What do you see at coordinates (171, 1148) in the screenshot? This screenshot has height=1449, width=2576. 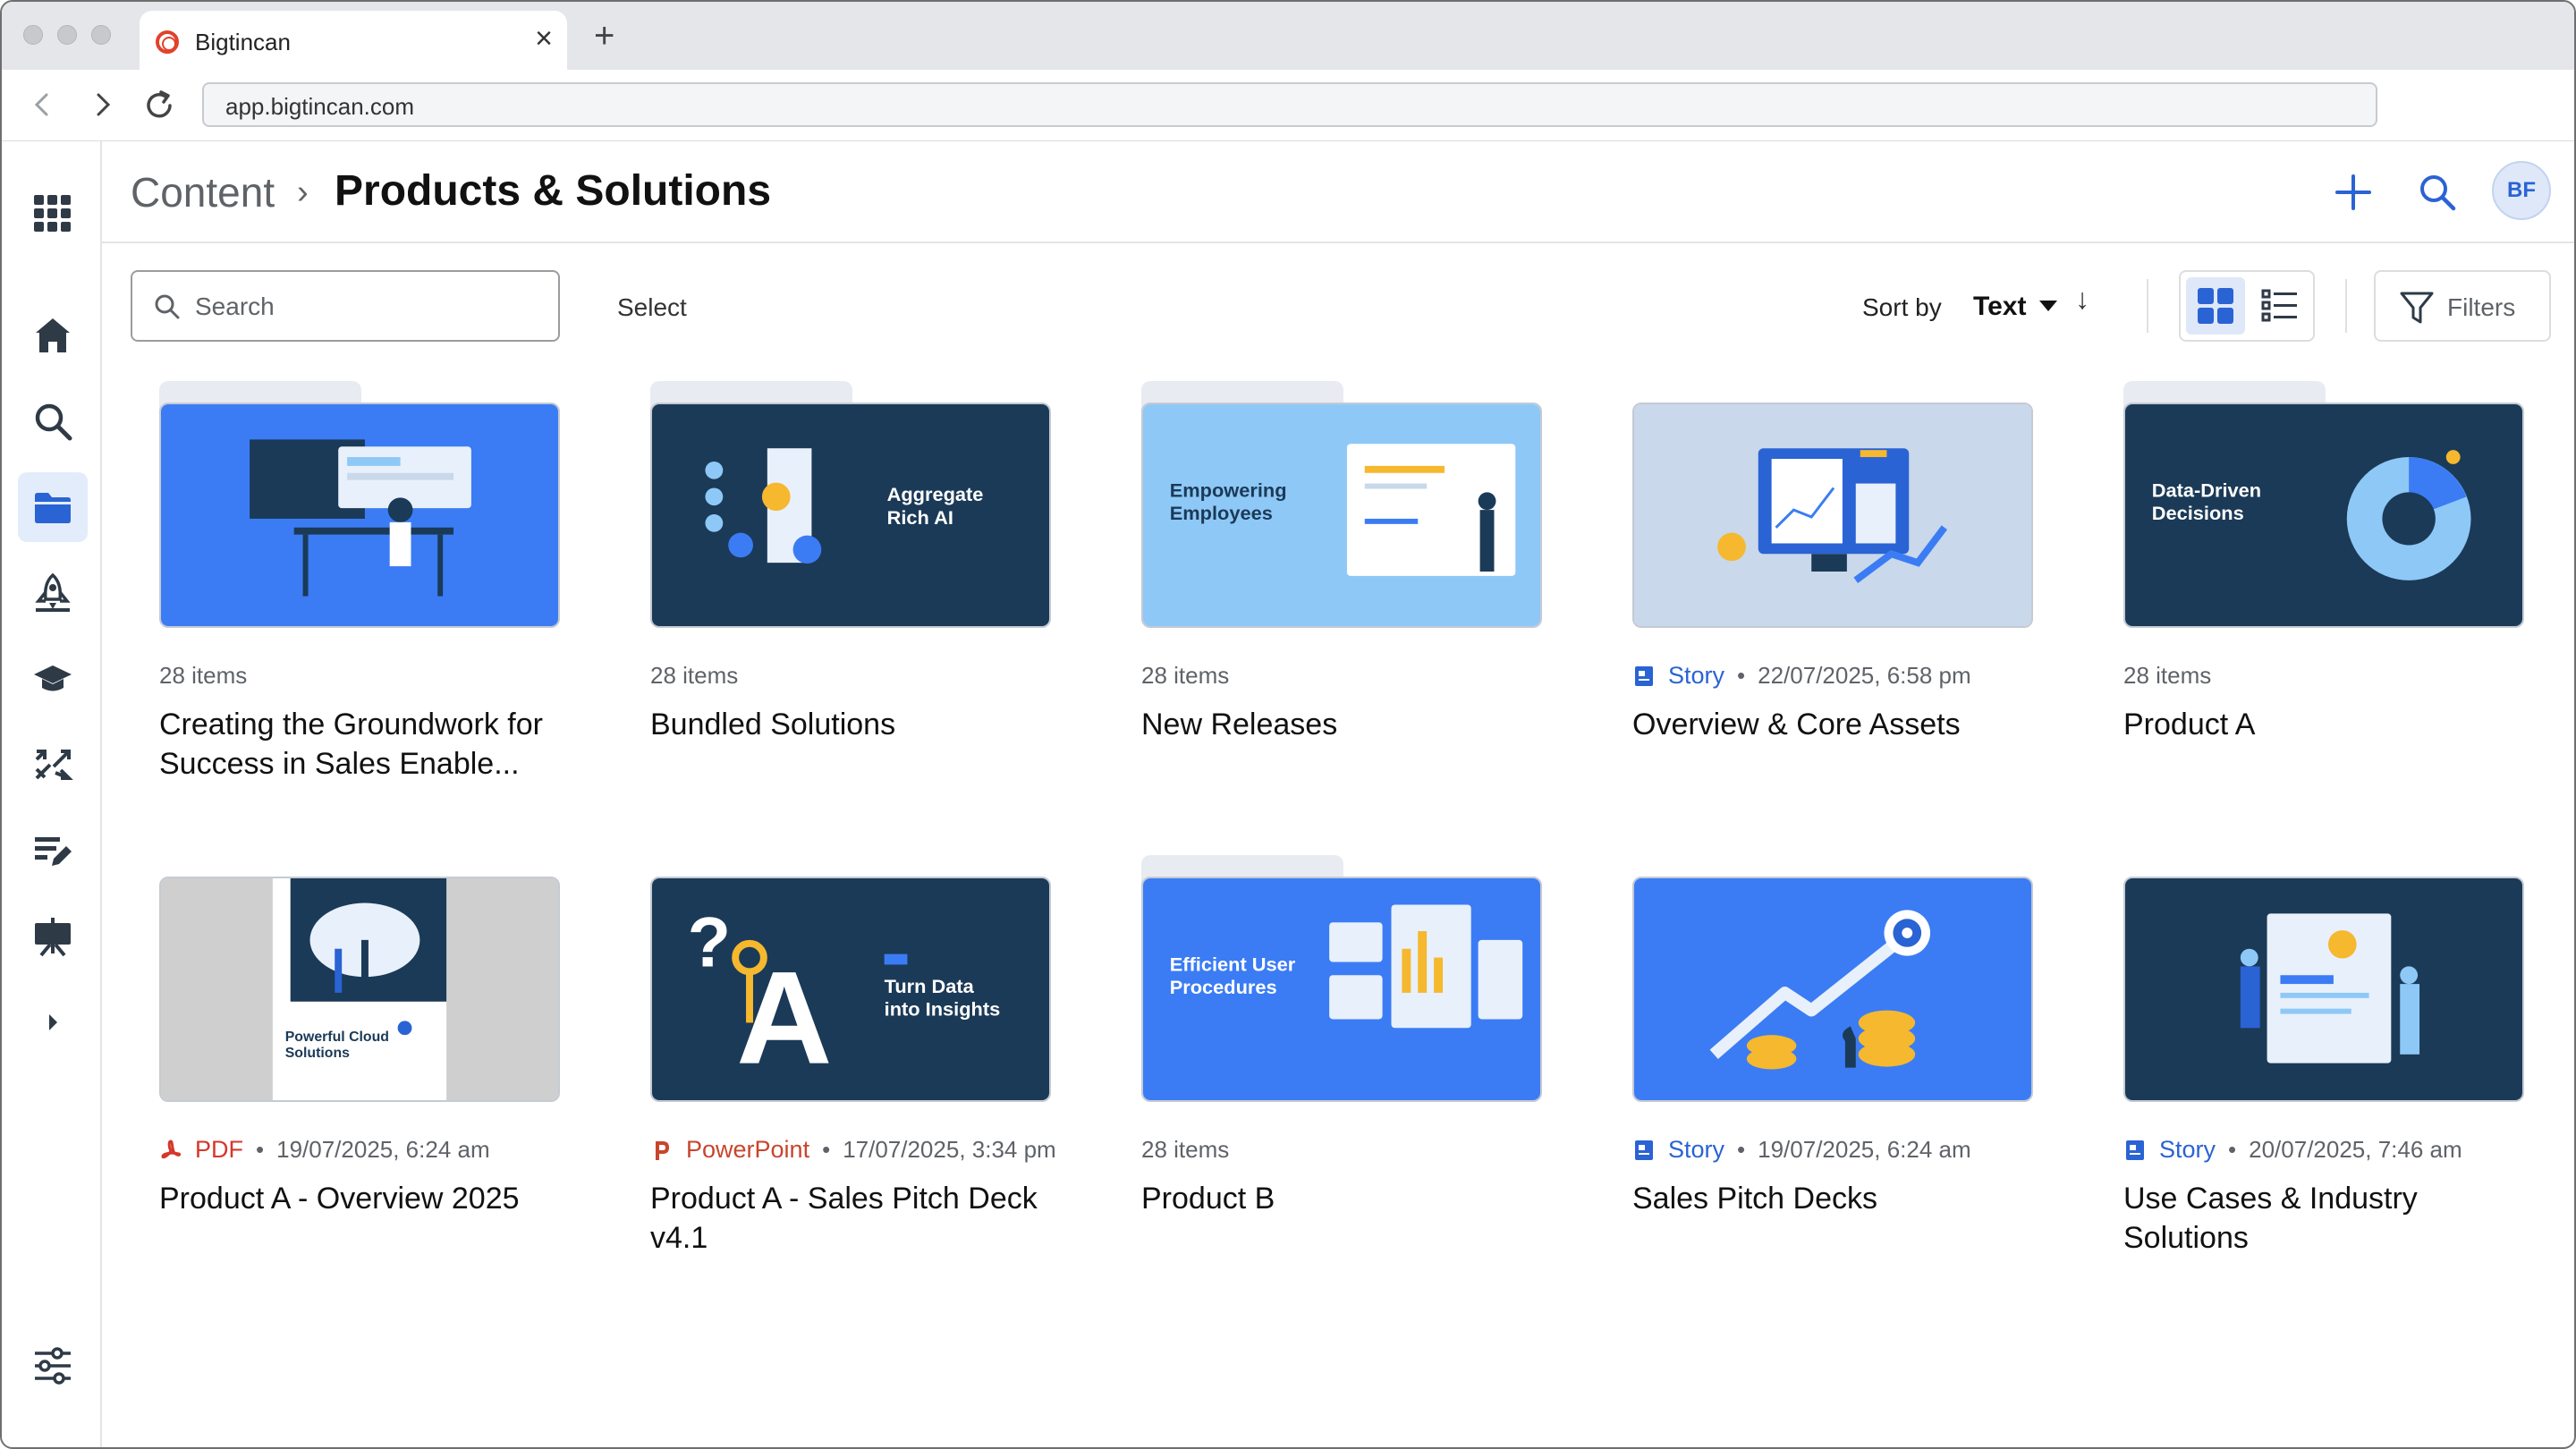 I see `pdf-icon` at bounding box center [171, 1148].